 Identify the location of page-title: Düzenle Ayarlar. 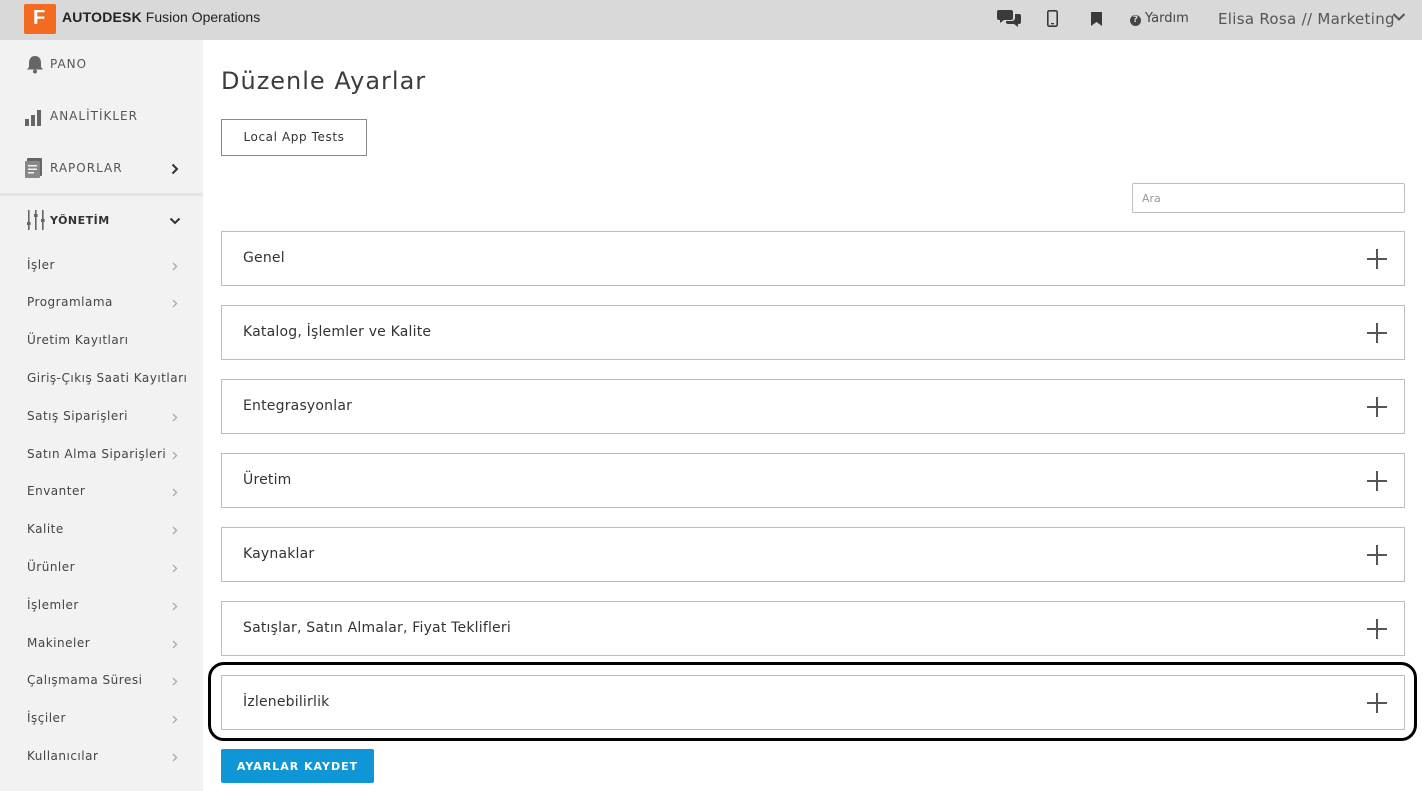
(324, 81).